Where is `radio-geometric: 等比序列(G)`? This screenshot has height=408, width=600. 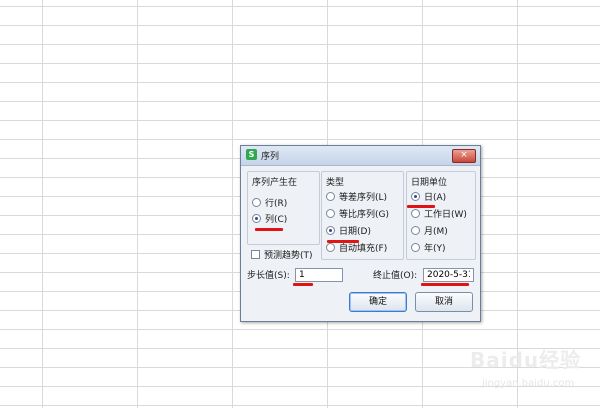
radio-geometric: 等比序列(G) is located at coordinates (357, 215).